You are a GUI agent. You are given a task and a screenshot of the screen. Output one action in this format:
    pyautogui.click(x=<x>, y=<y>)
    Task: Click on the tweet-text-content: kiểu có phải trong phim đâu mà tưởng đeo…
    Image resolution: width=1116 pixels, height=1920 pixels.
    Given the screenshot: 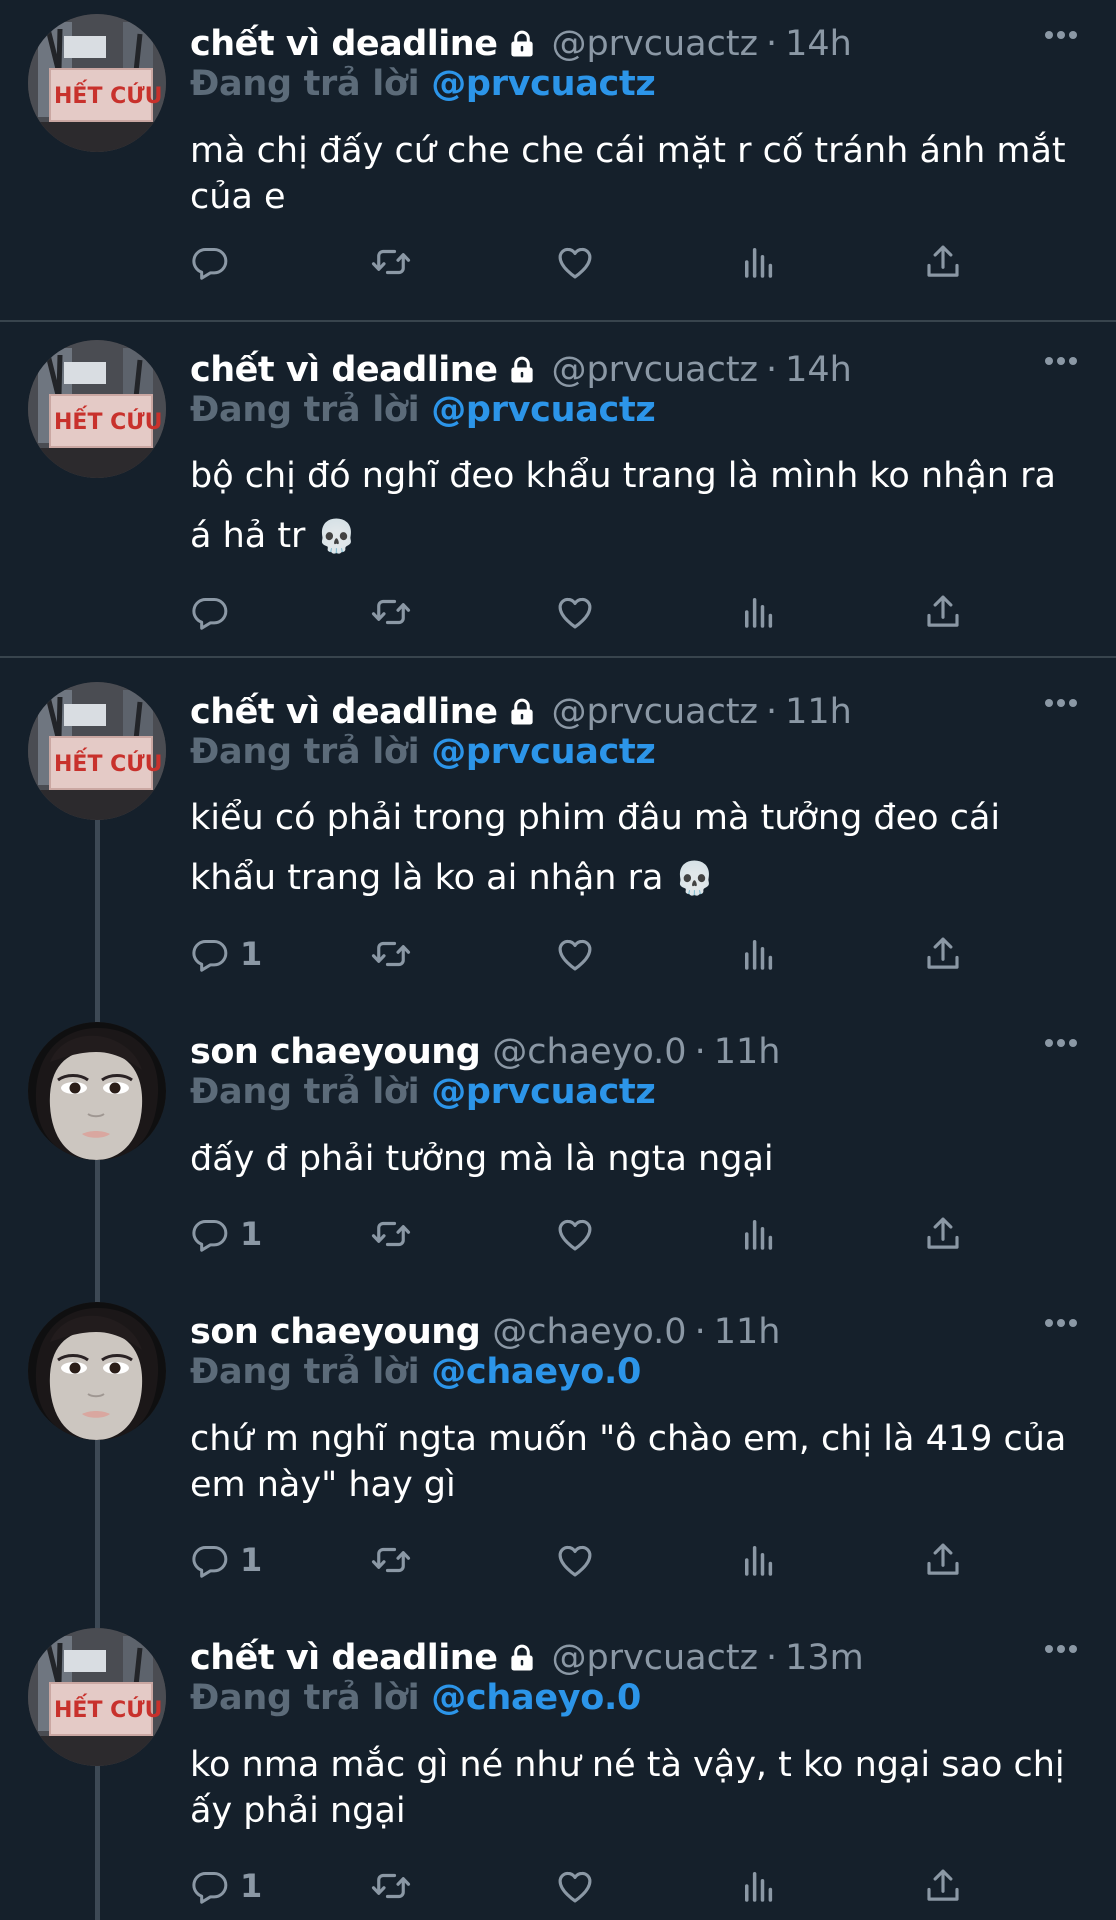 What is the action you would take?
    pyautogui.click(x=595, y=848)
    